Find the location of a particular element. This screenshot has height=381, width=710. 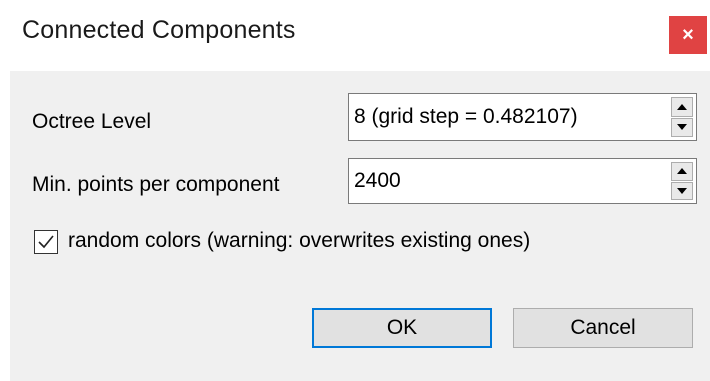

octree-level-label: Octree Level is located at coordinates (92, 121).